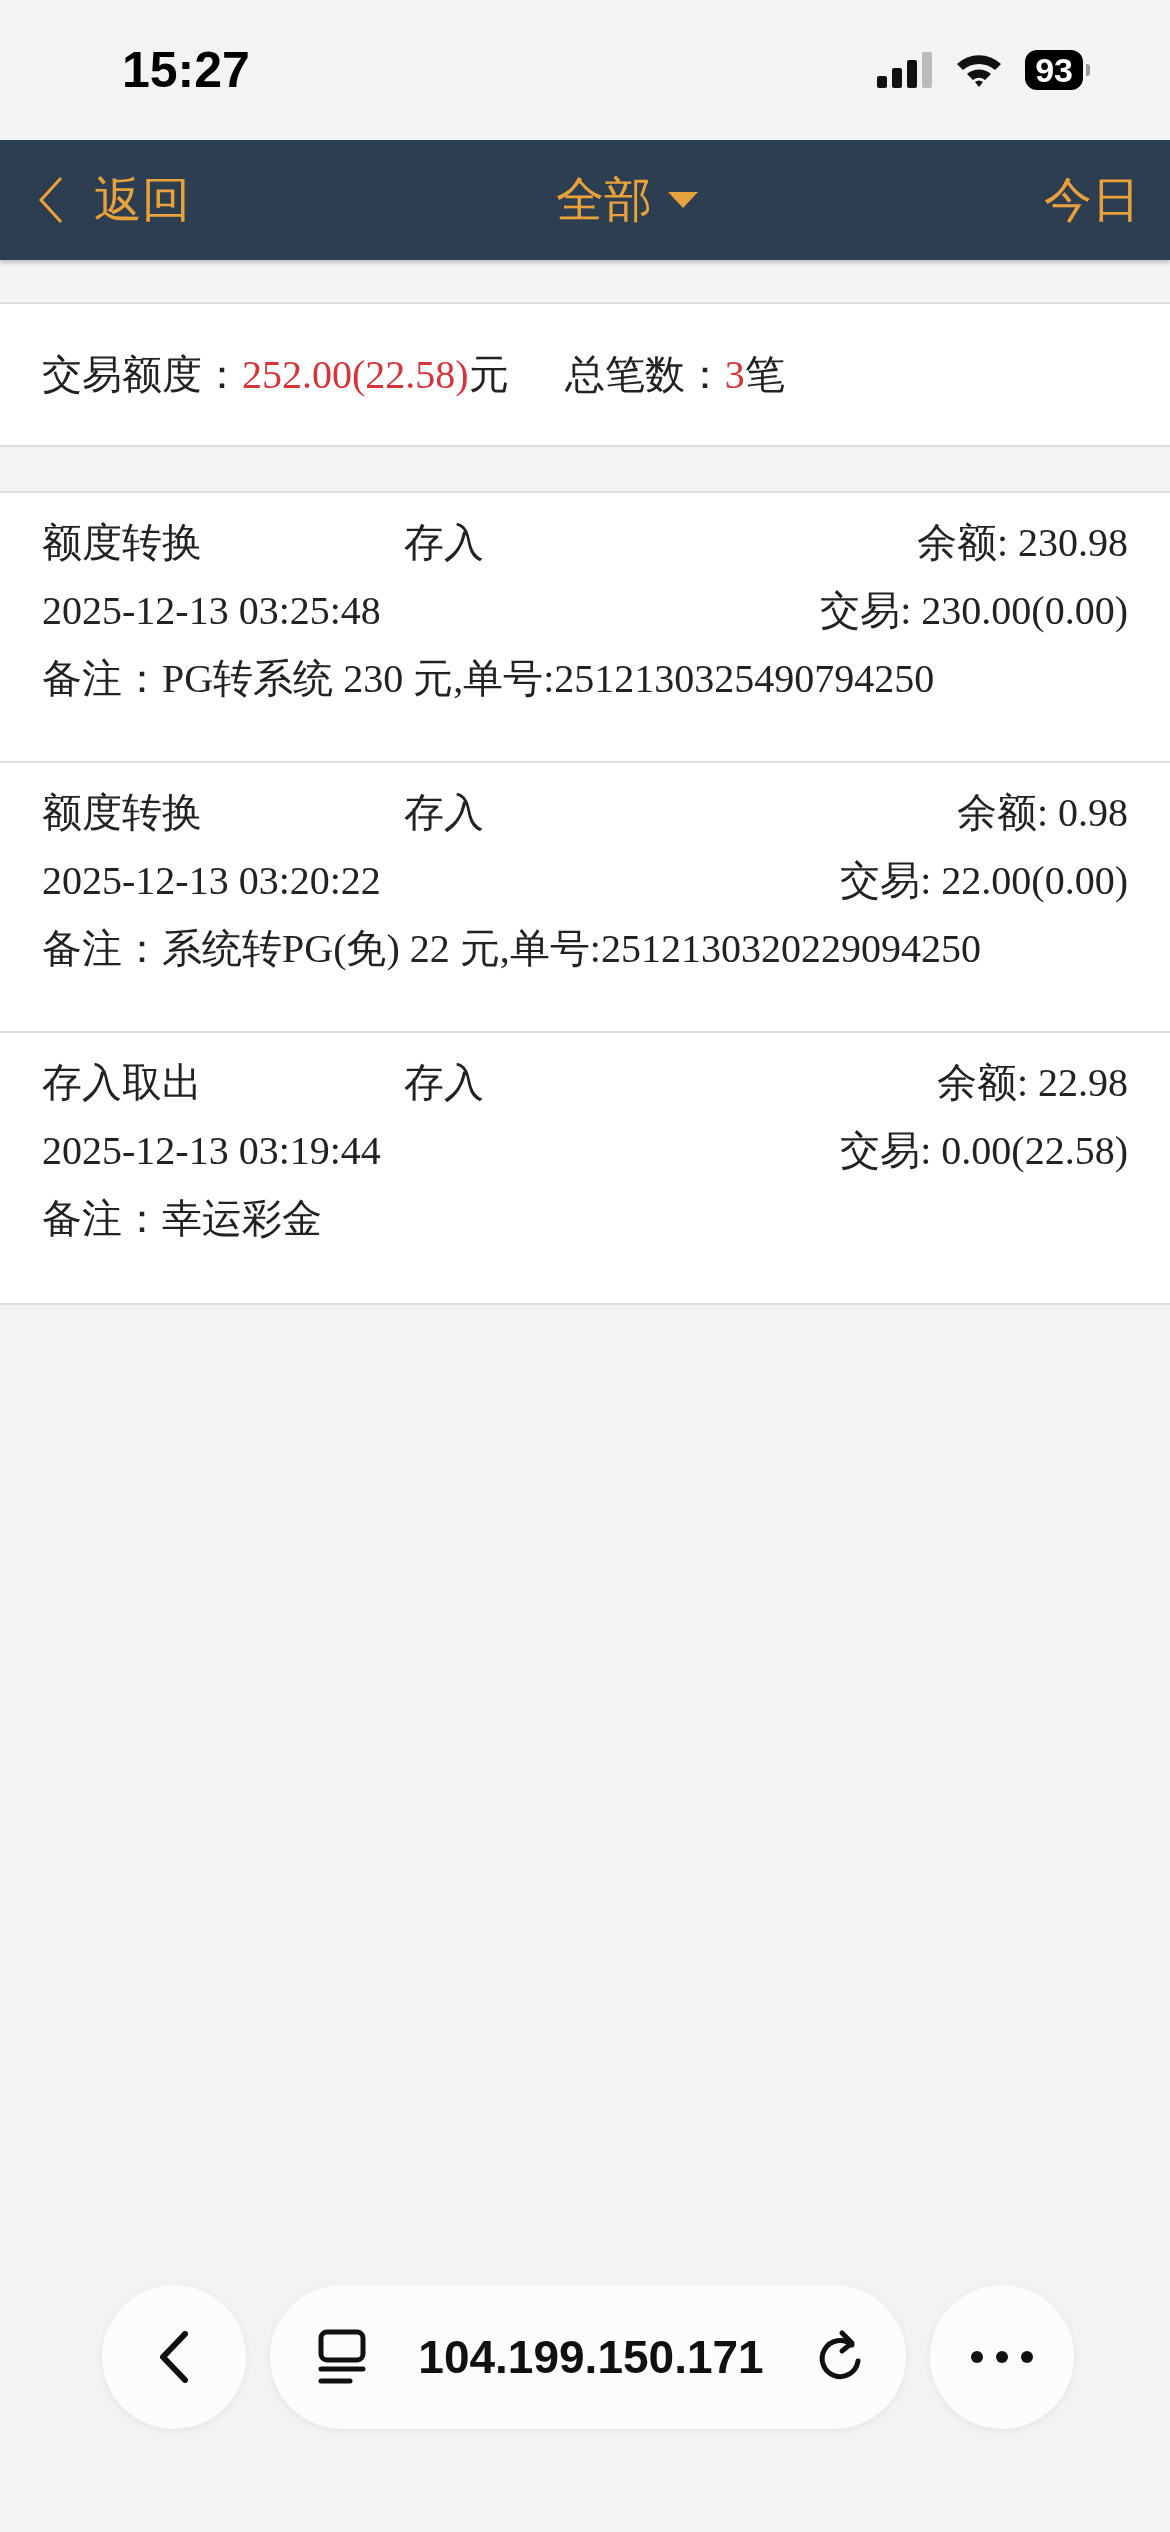 The image size is (1170, 2532). I want to click on battery-level: 93, so click(1054, 70).